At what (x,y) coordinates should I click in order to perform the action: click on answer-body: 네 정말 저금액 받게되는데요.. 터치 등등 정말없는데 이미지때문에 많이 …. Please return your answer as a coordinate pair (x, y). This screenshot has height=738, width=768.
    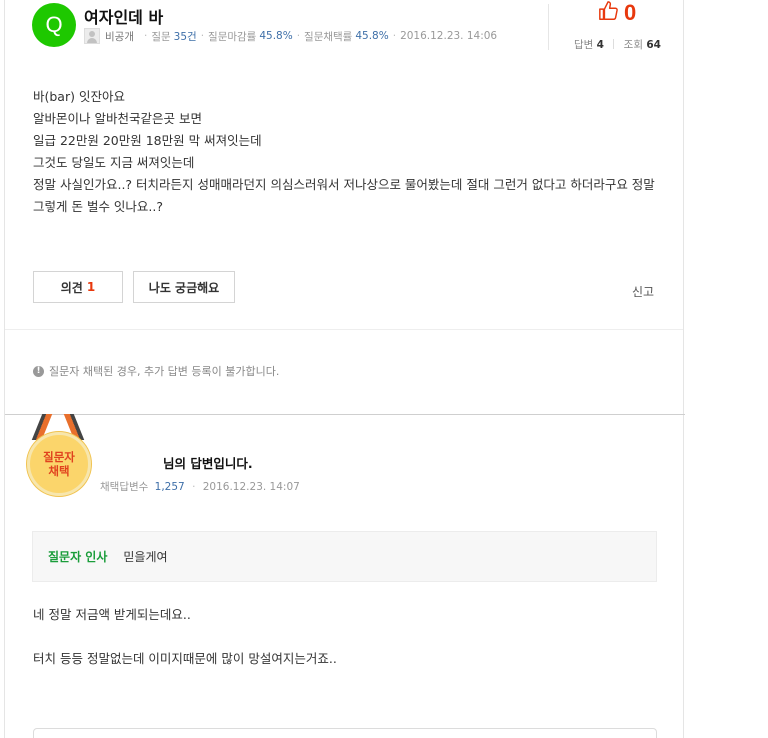
    Looking at the image, I should click on (185, 648).